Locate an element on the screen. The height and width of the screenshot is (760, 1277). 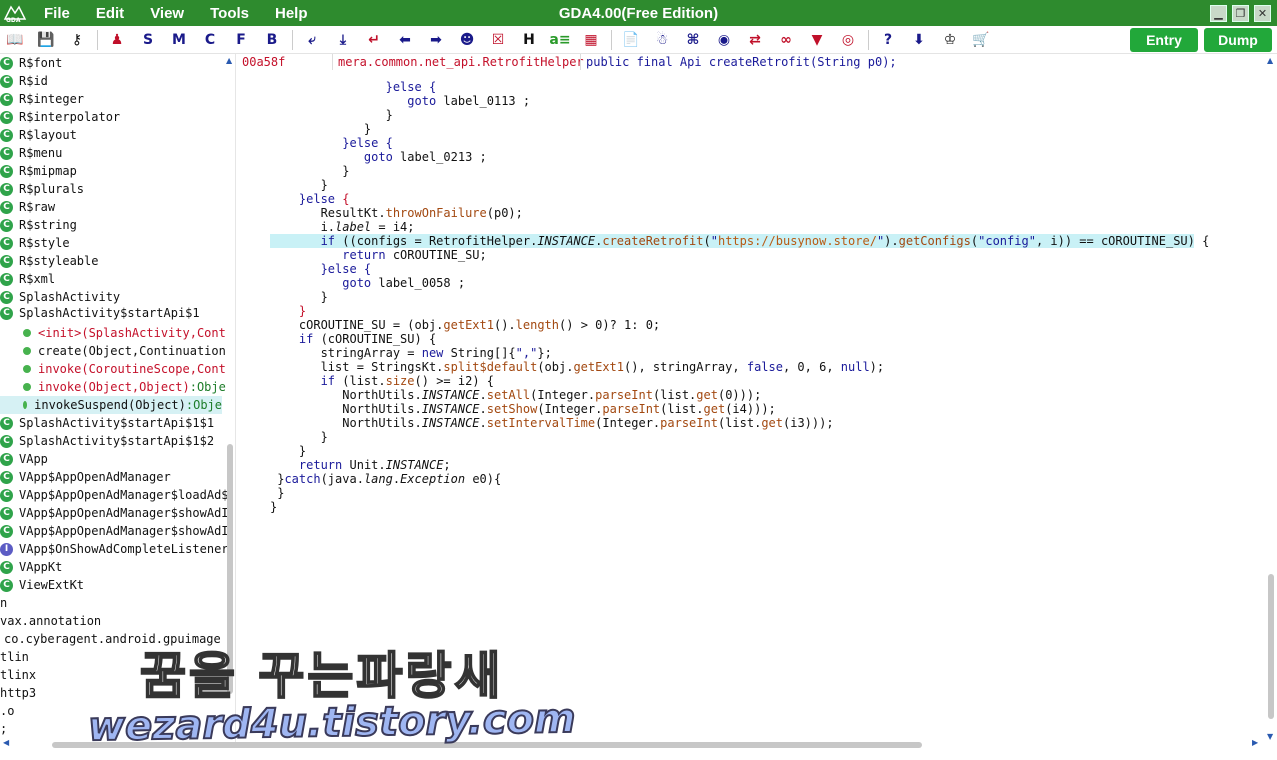
classes-button: C is located at coordinates (210, 40).